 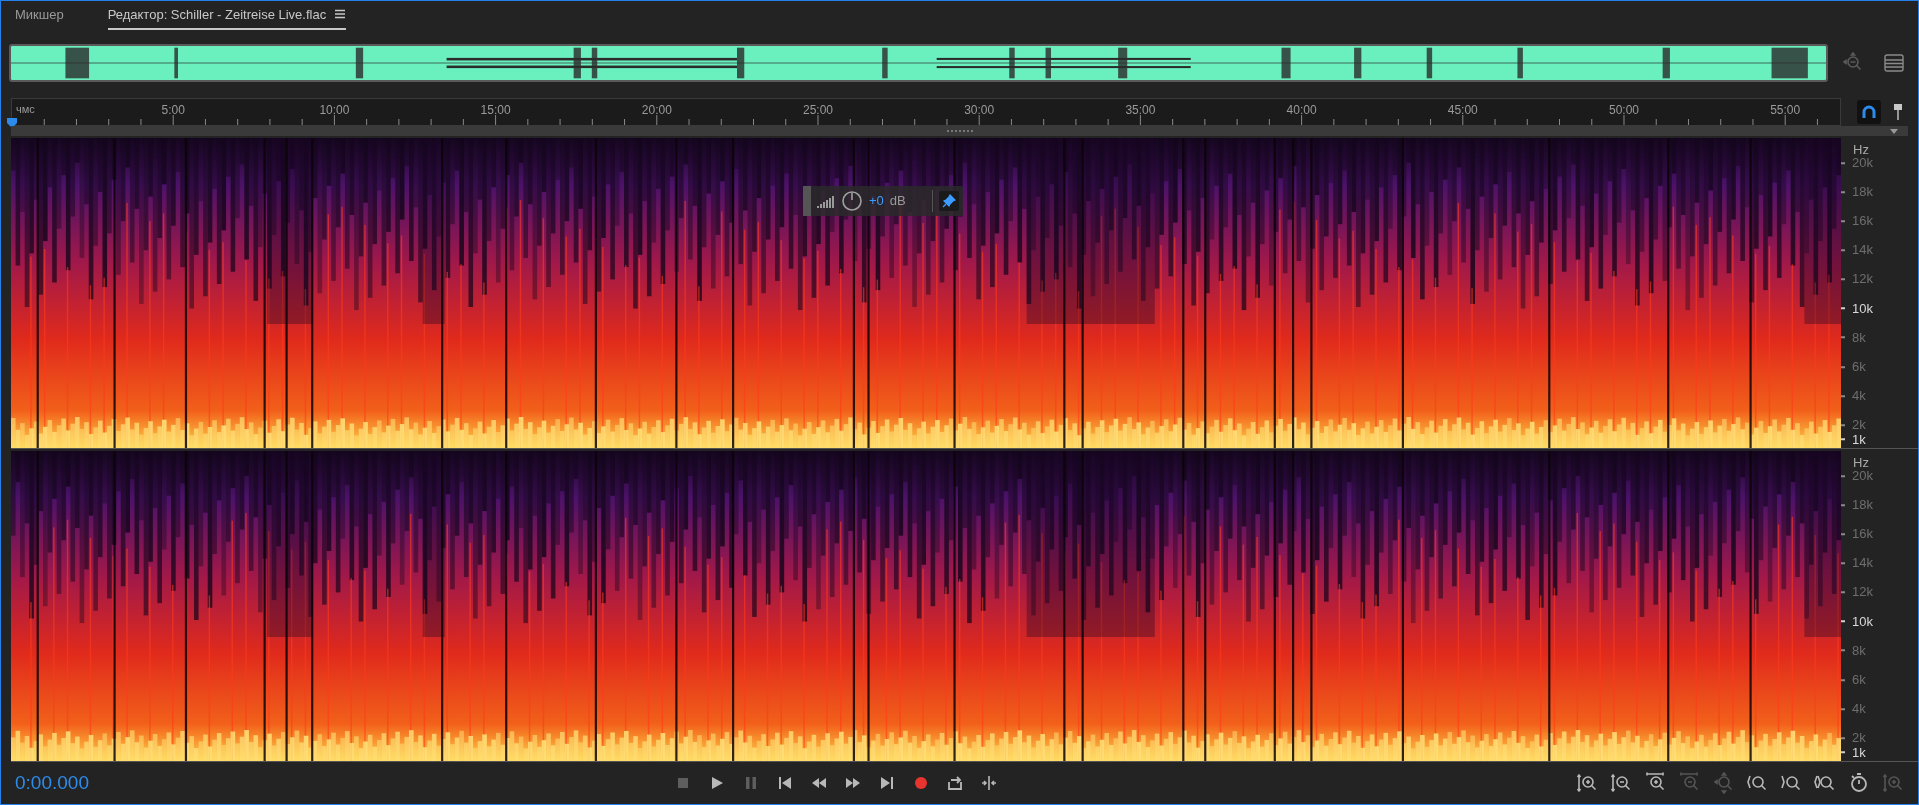 I want to click on waveform-overview-drawing, so click(x=918, y=63).